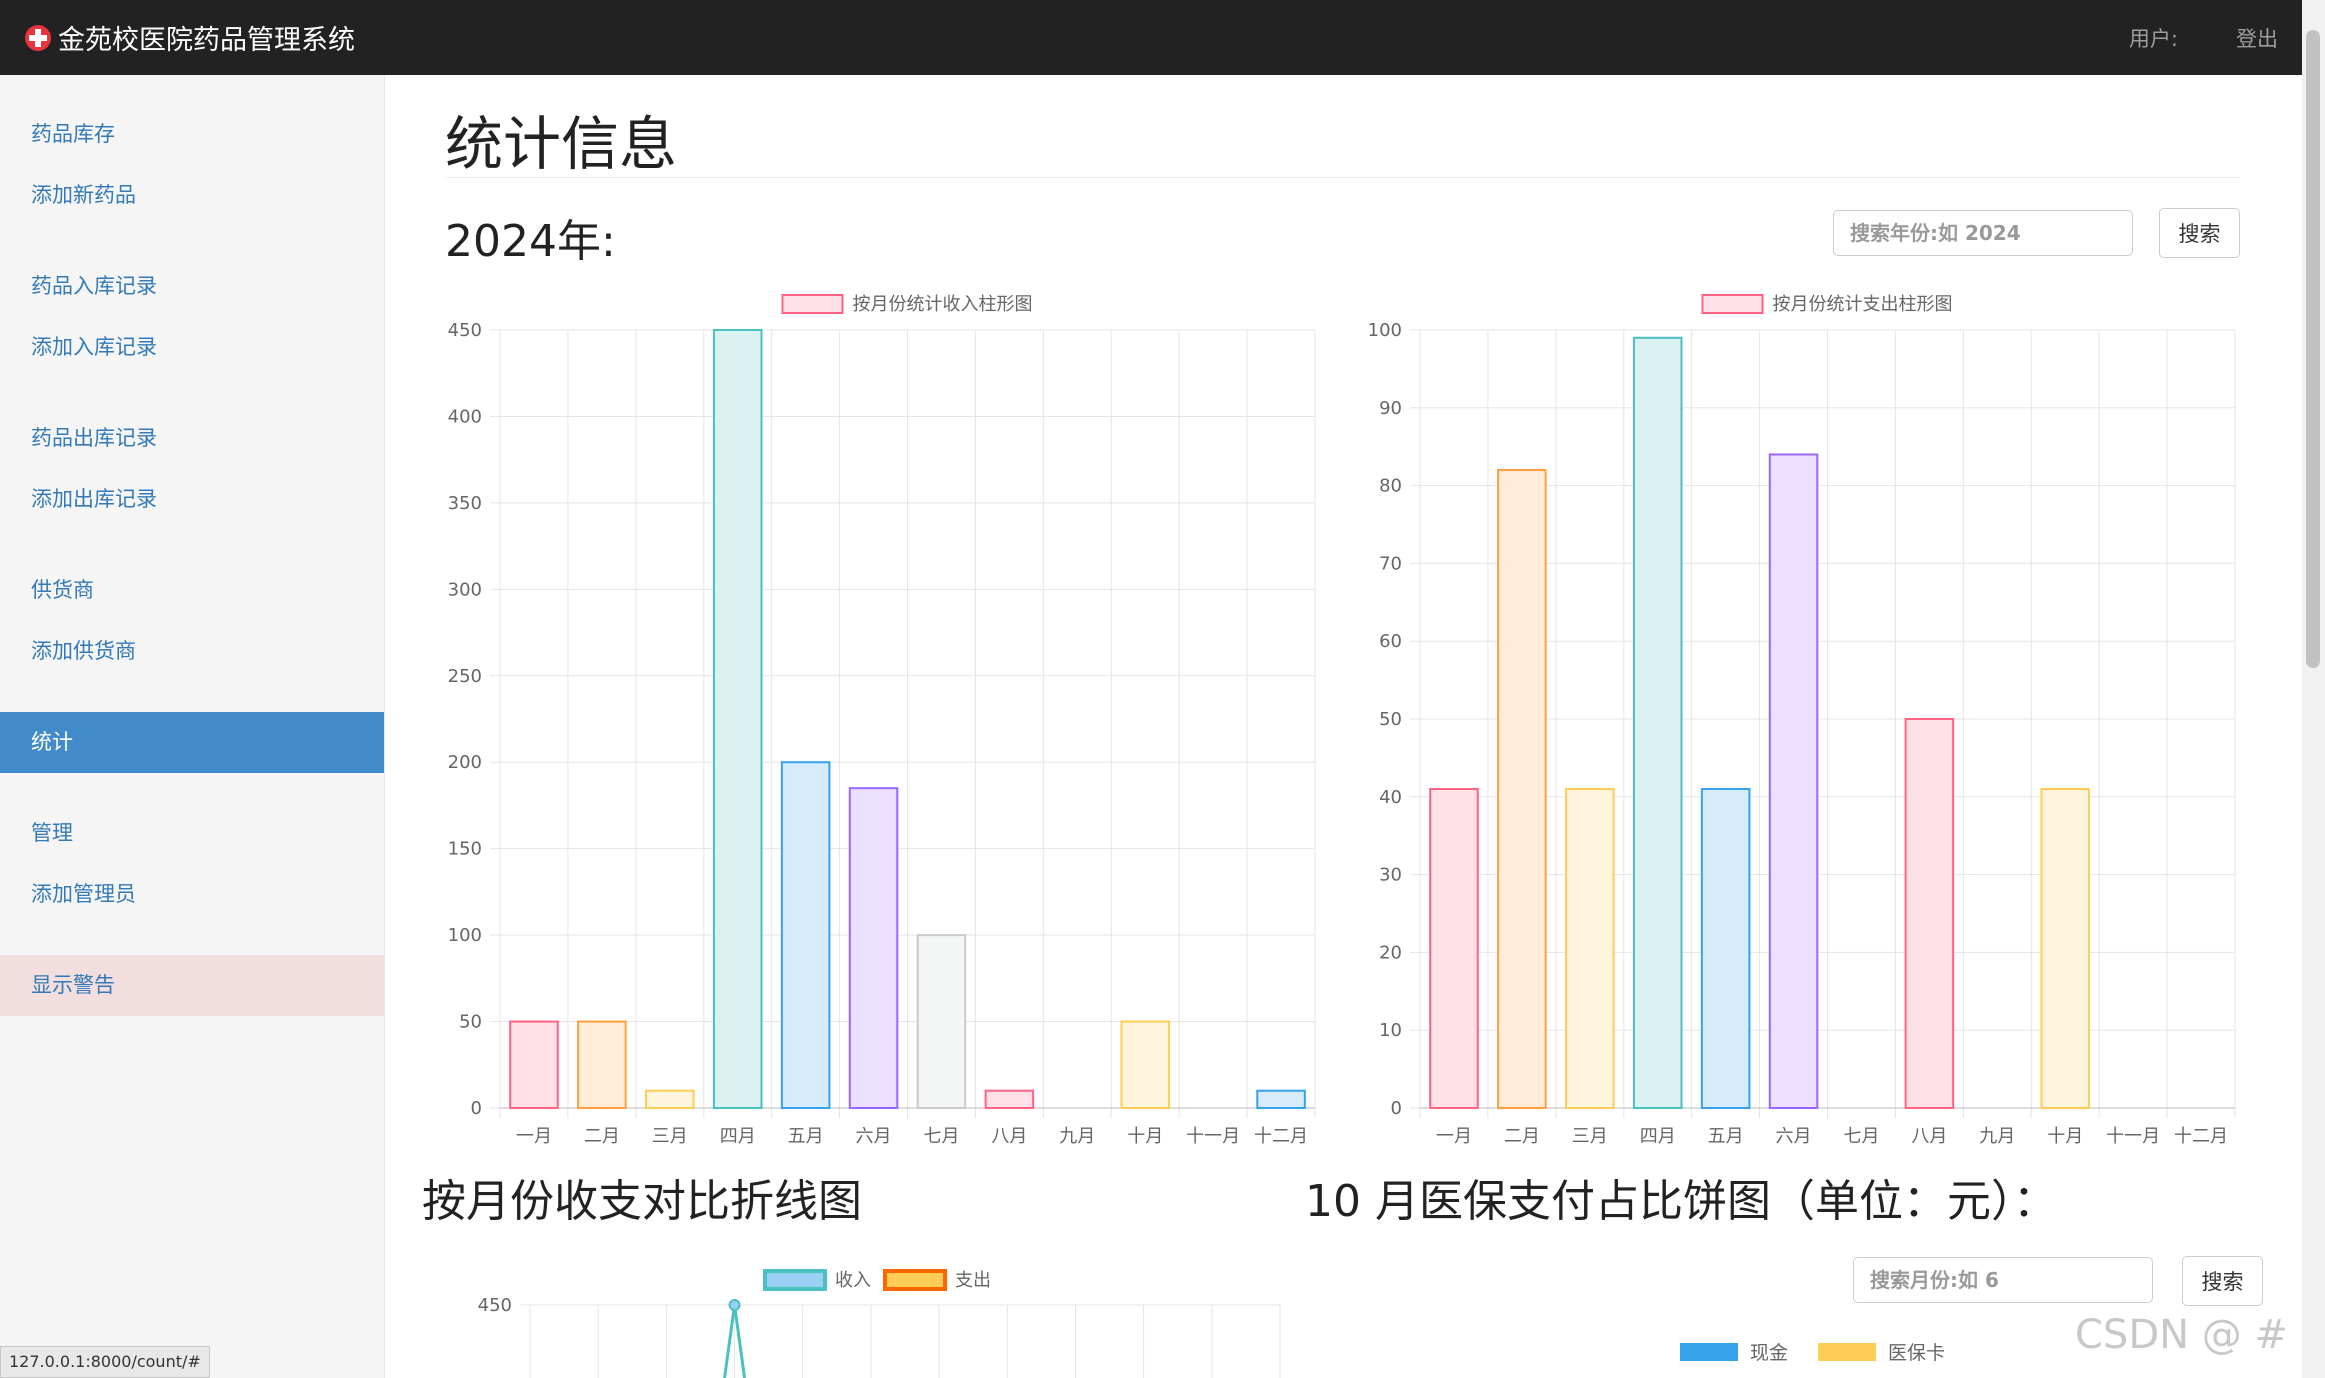 The image size is (2325, 1378). What do you see at coordinates (465, 762) in the screenshot?
I see `y-tick-label: 200` at bounding box center [465, 762].